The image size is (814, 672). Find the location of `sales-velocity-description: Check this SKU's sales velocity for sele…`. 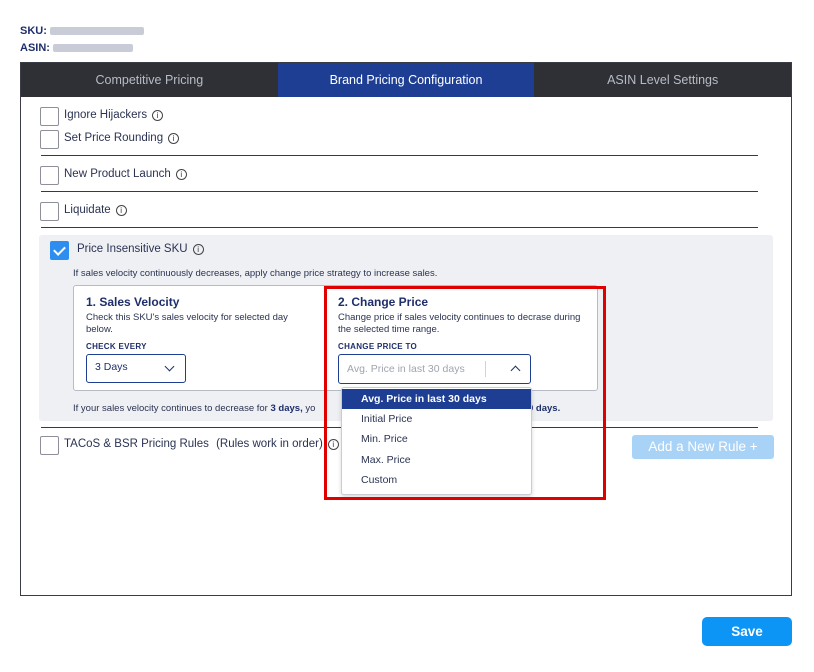

sales-velocity-description: Check this SKU's sales velocity for sele… is located at coordinates (187, 323).